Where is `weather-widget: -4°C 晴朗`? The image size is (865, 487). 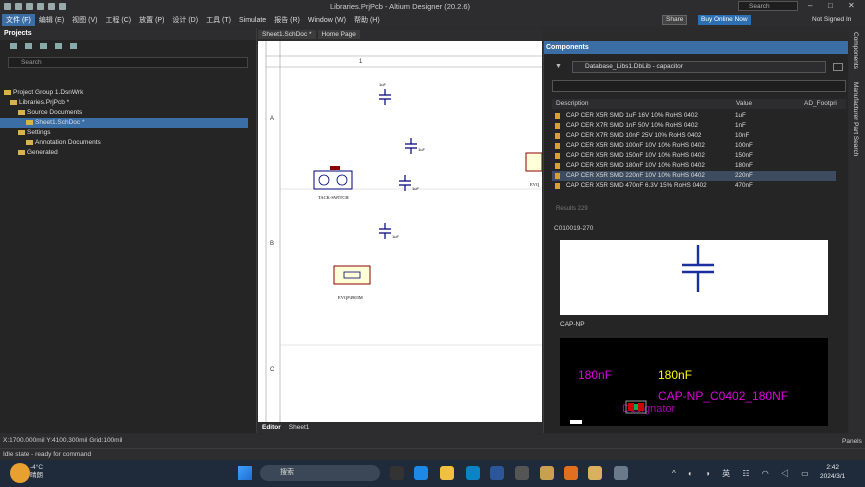 weather-widget: -4°C 晴朗 is located at coordinates (36, 472).